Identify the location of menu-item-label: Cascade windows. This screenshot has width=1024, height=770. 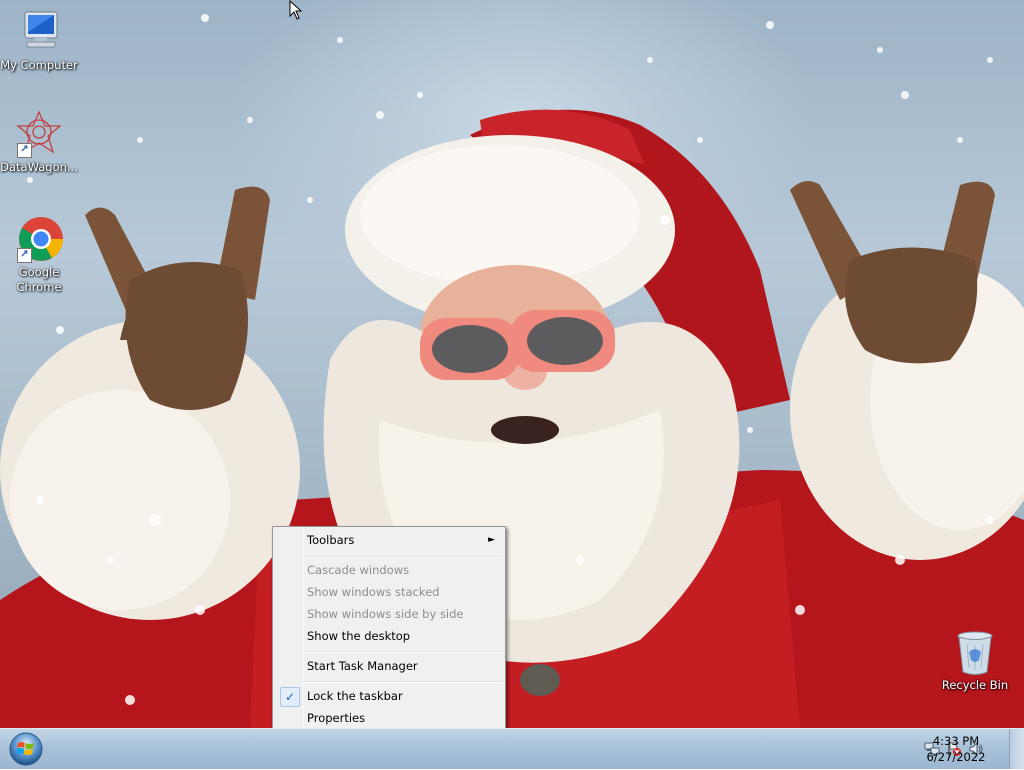
(358, 570).